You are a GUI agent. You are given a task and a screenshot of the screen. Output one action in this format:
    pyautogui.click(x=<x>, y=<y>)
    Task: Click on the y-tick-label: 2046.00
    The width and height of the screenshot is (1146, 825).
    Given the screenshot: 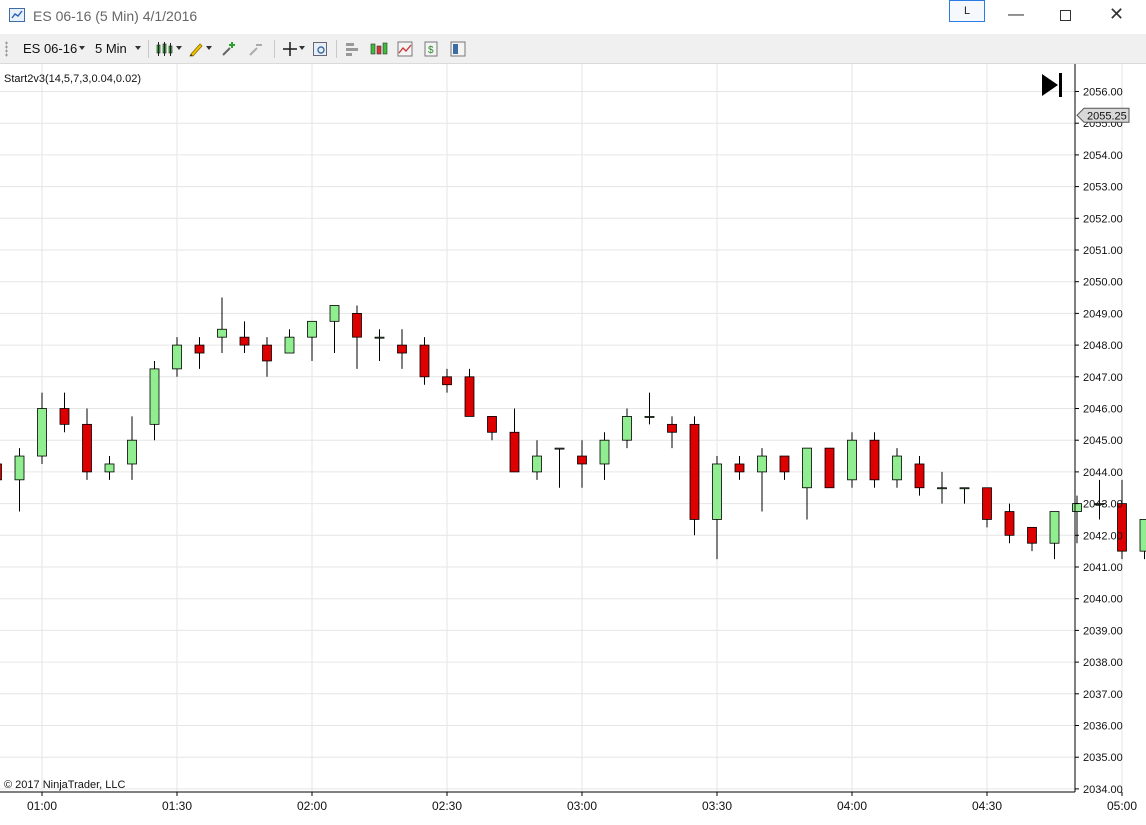 What is the action you would take?
    pyautogui.click(x=1103, y=410)
    